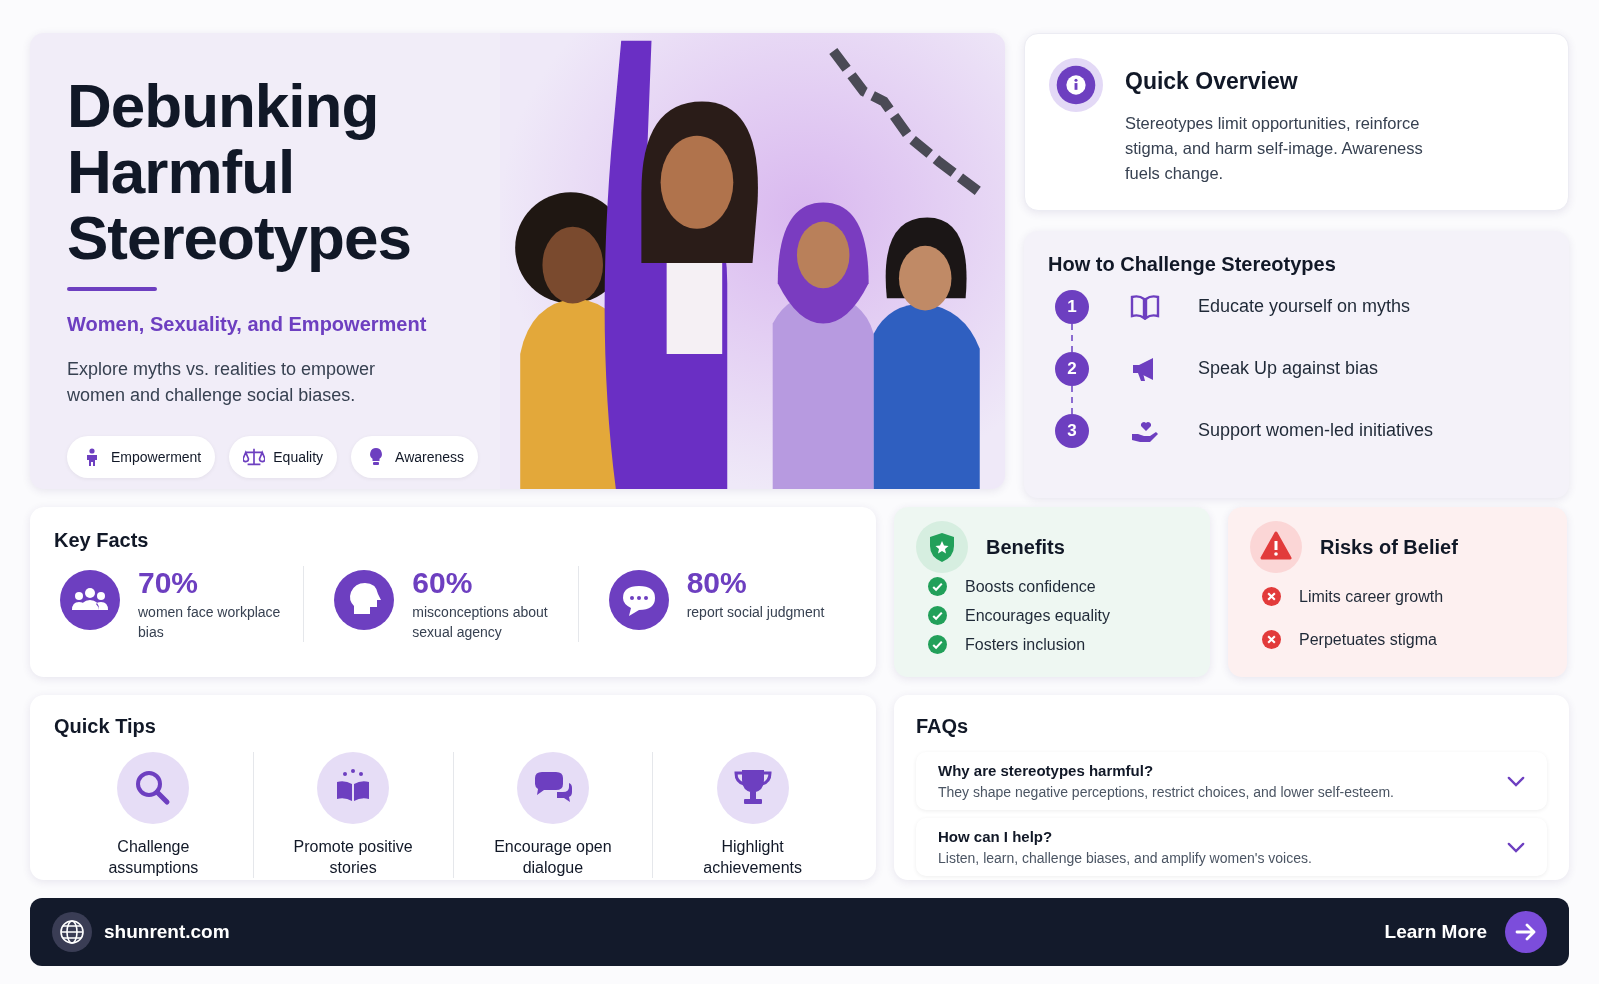  What do you see at coordinates (638, 600) in the screenshot?
I see `chat-bubble-icon` at bounding box center [638, 600].